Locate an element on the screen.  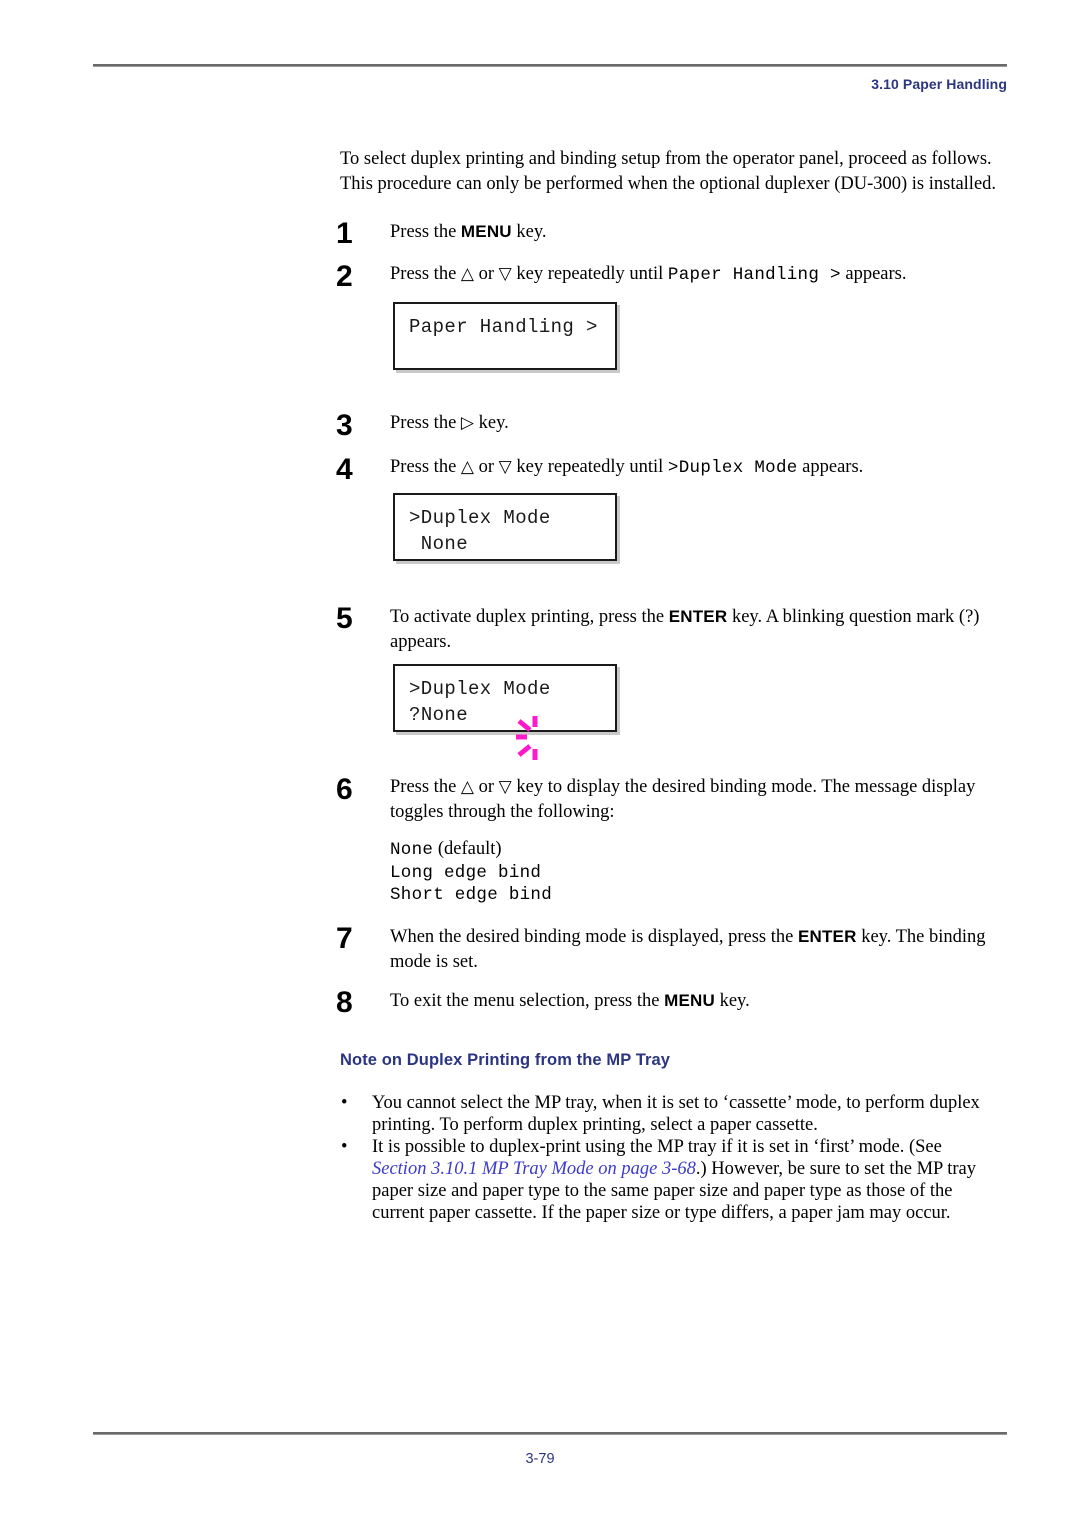
procedure-step-1: 1 Press the MENU key. is located at coordinates (668, 234).